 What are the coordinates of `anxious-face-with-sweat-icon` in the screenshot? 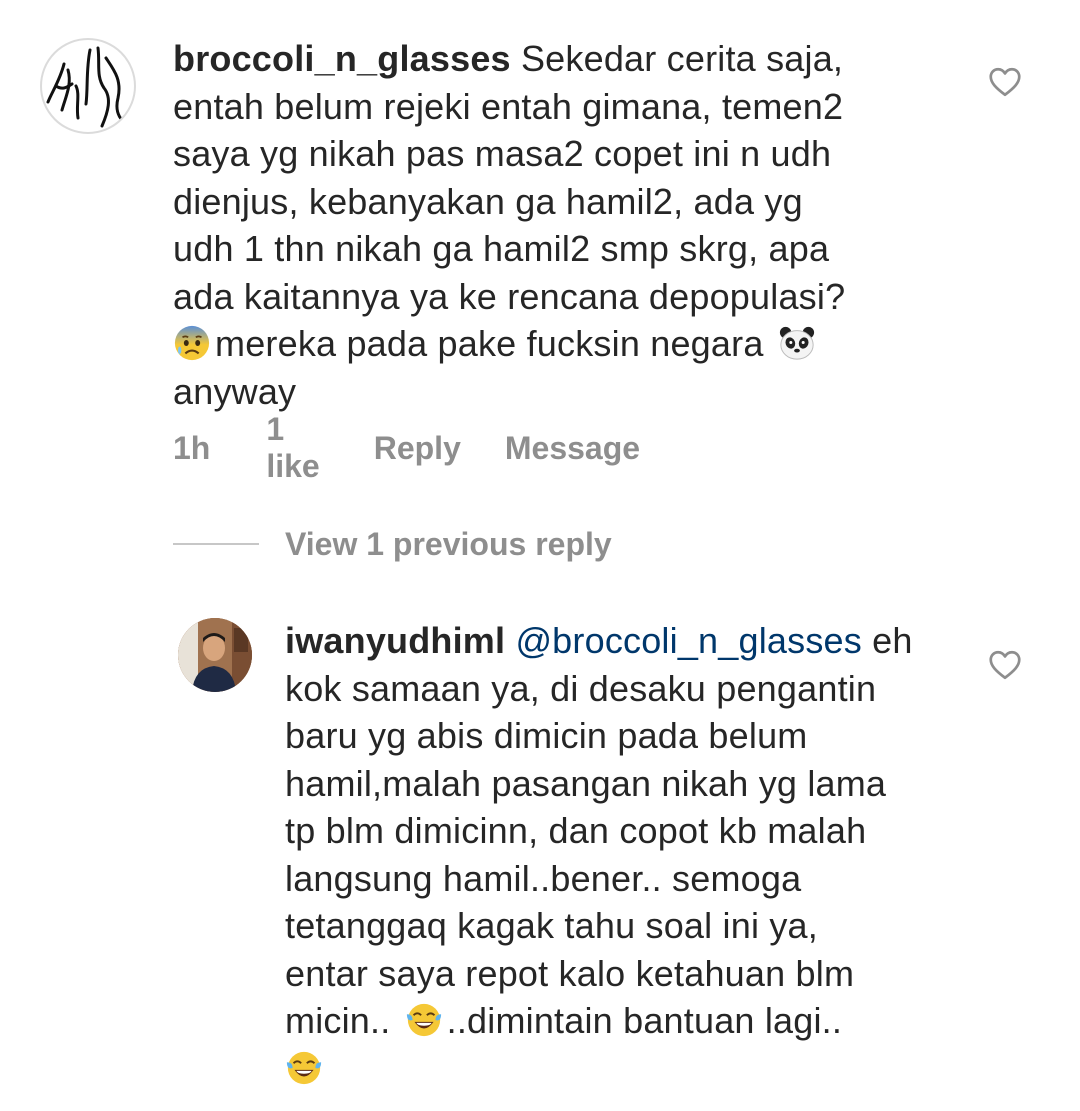 It's located at (192, 343).